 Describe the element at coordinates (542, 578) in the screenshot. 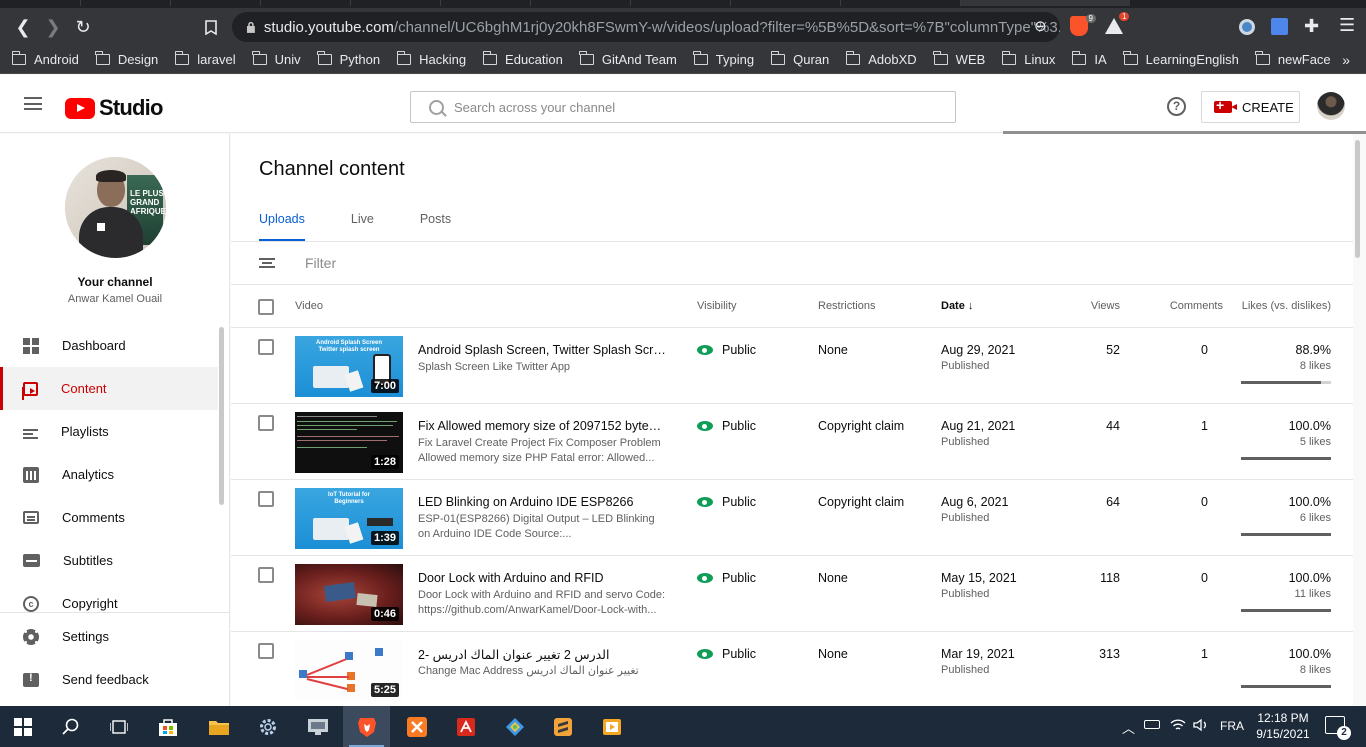

I see `video-title: Door Lock with Arduino and RFID` at that location.